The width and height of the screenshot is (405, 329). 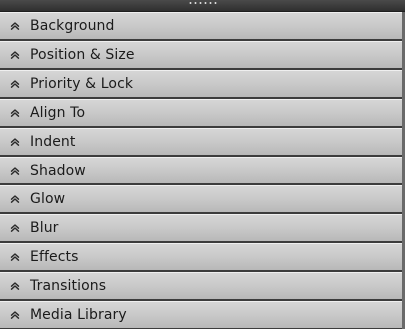 I want to click on section-transitions: Transitions, so click(x=202, y=287).